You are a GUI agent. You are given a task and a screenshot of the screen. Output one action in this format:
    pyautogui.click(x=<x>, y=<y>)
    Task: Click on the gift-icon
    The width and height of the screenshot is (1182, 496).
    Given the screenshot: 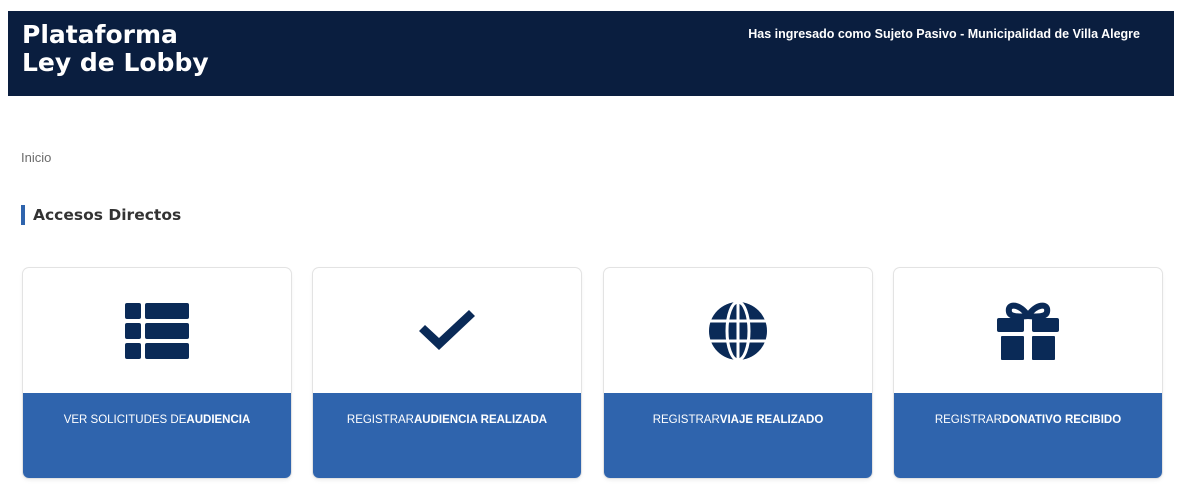 What is the action you would take?
    pyautogui.click(x=1028, y=331)
    